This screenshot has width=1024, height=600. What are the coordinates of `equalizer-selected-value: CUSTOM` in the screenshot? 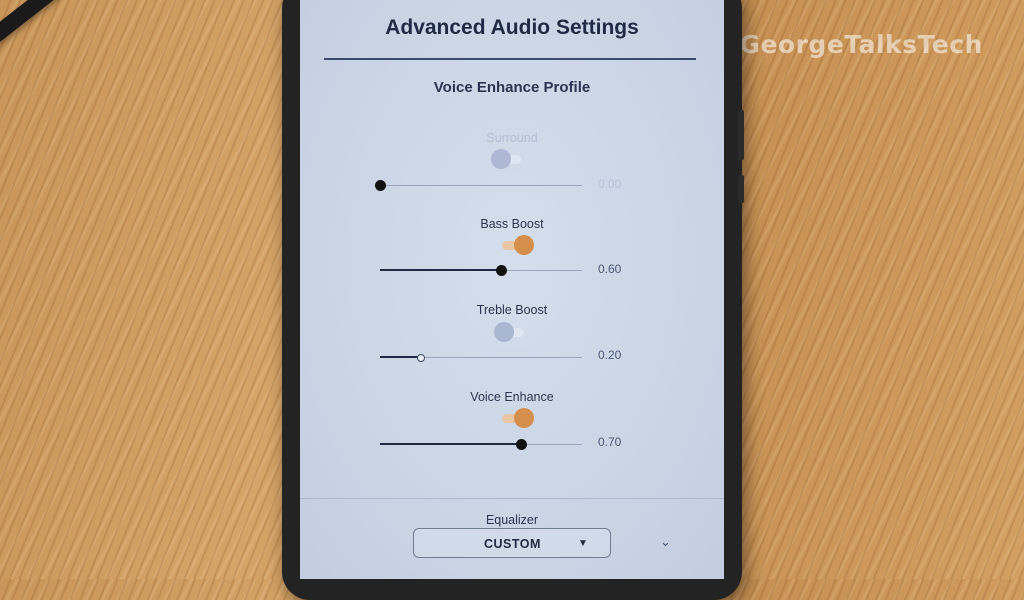 It's located at (512, 544).